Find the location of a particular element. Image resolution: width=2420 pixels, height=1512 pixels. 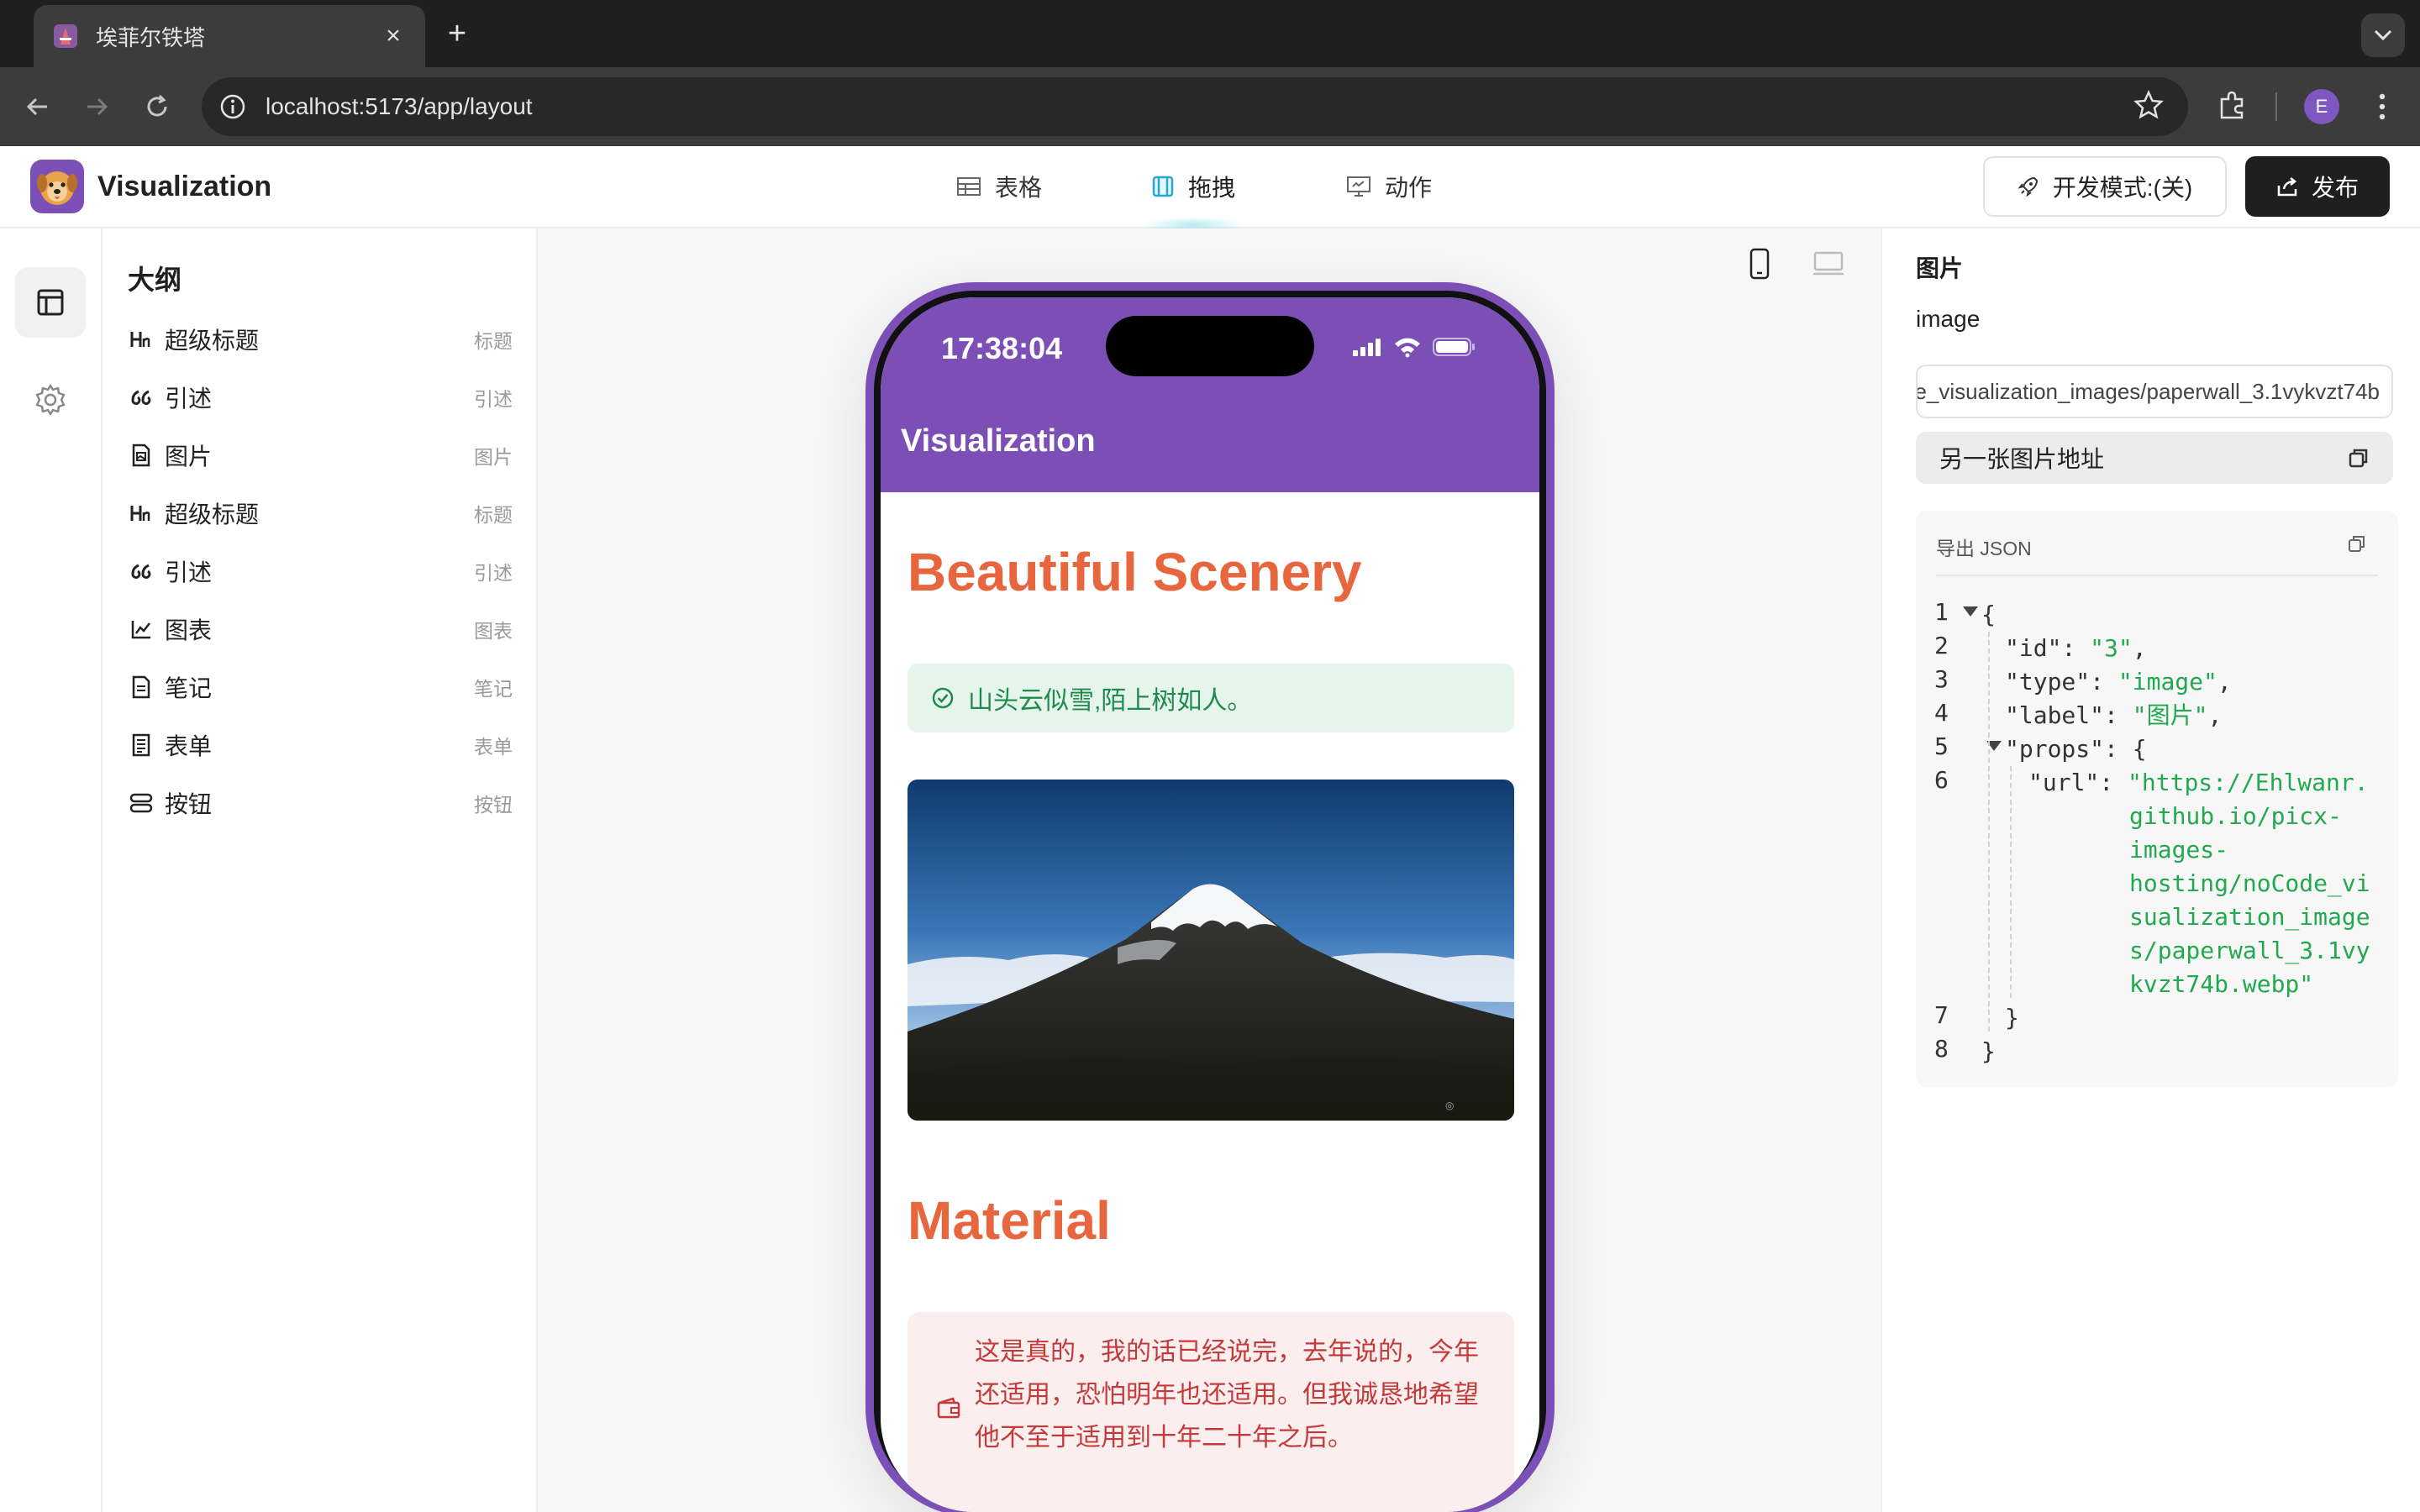

outline-item-tag: 图片 is located at coordinates (494, 457).